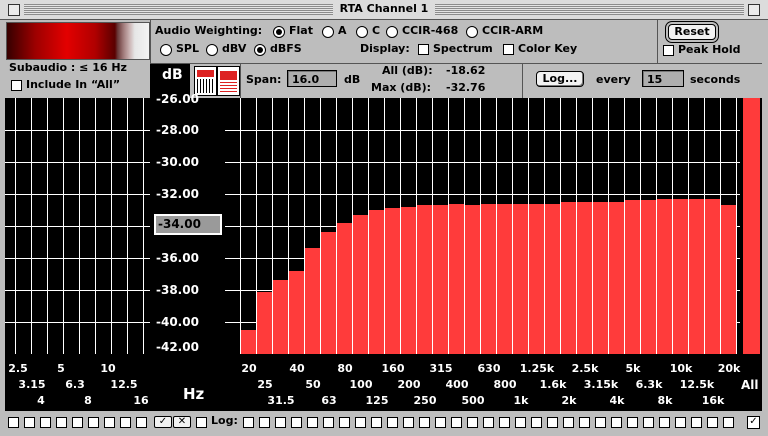 The width and height of the screenshot is (768, 436). What do you see at coordinates (328, 32) in the screenshot?
I see `weighting-a-radio` at bounding box center [328, 32].